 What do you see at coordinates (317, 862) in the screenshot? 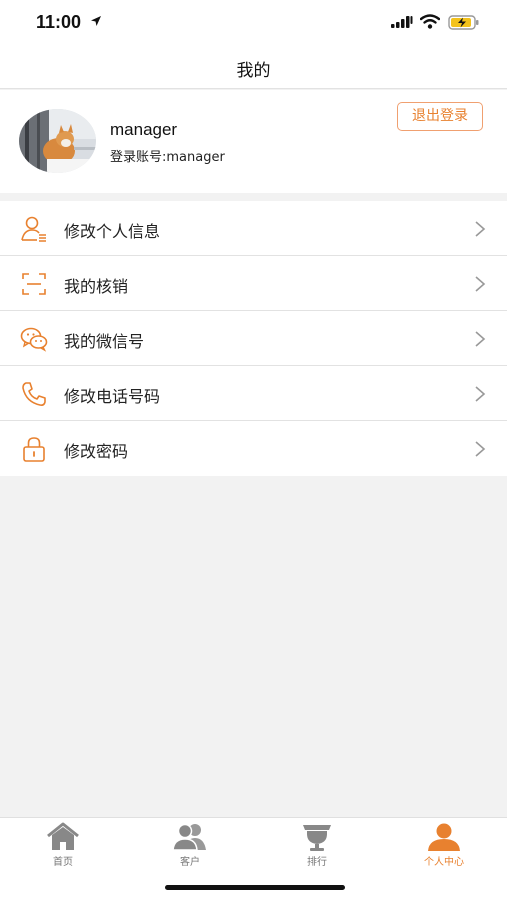
I see `tab-label: 排行` at bounding box center [317, 862].